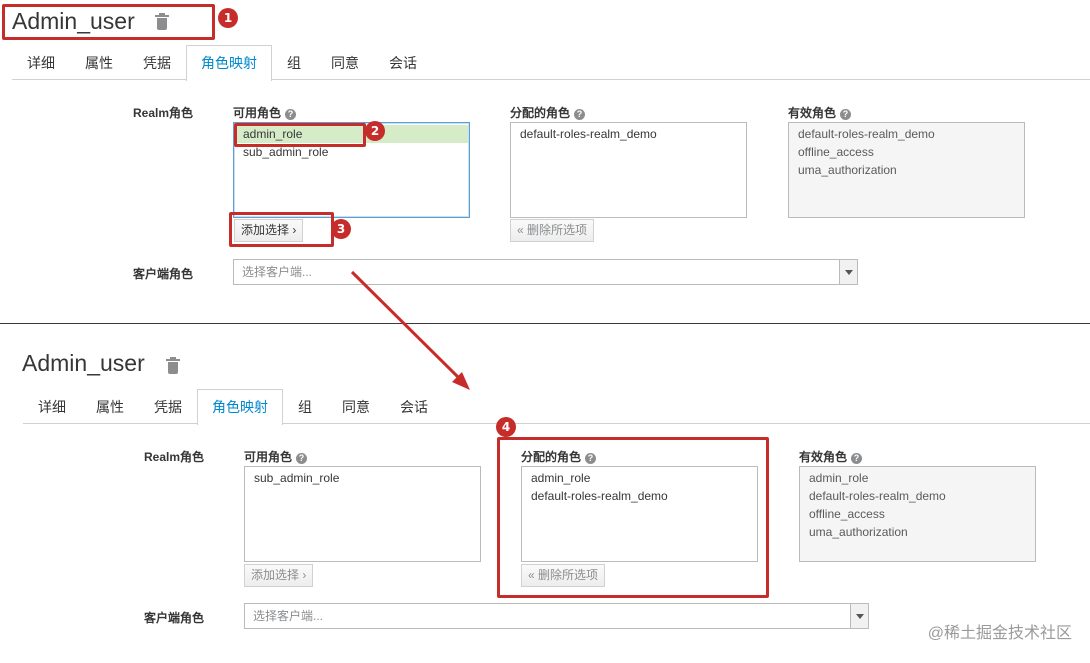 The height and width of the screenshot is (663, 1090). Describe the element at coordinates (506, 427) in the screenshot. I see `step-badge-4: 4` at that location.